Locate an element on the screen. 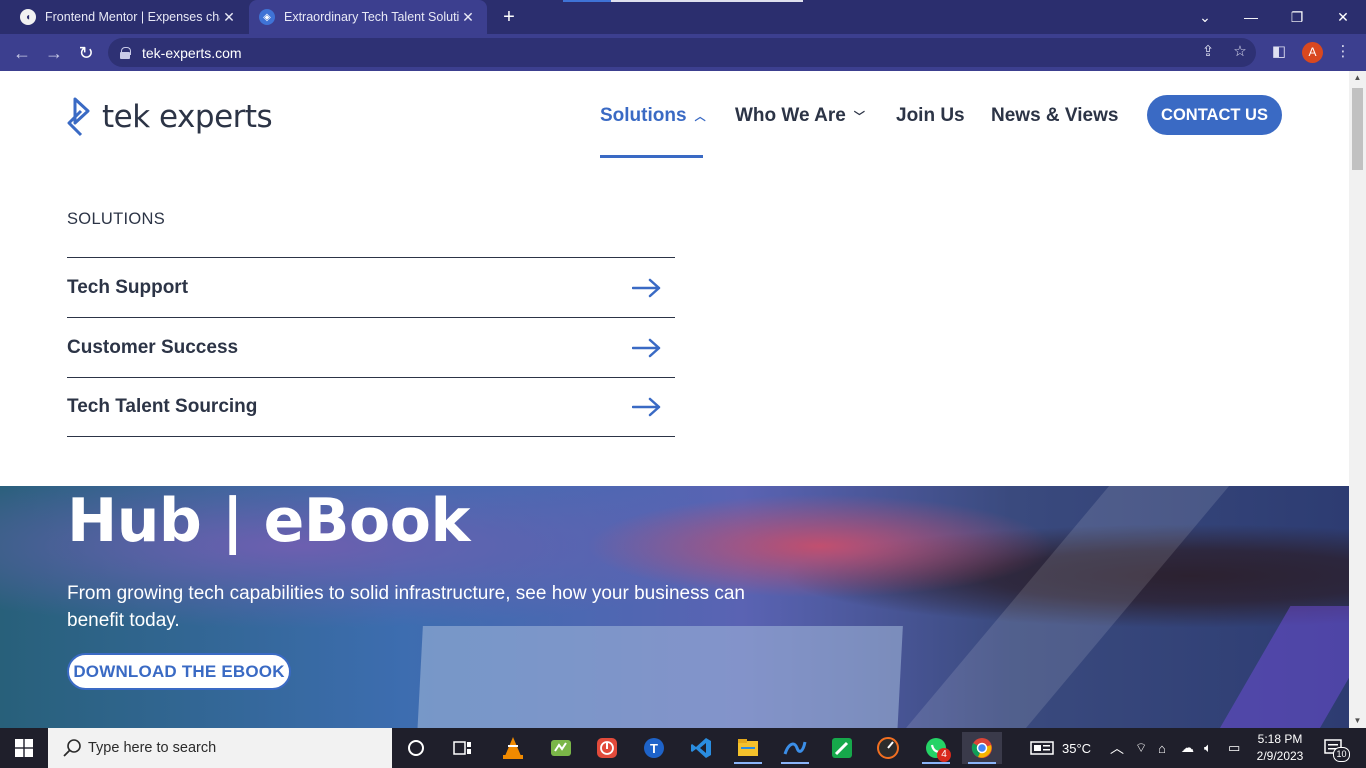 The width and height of the screenshot is (1366, 768). side-panel-icon: ◧ is located at coordinates (1279, 52).